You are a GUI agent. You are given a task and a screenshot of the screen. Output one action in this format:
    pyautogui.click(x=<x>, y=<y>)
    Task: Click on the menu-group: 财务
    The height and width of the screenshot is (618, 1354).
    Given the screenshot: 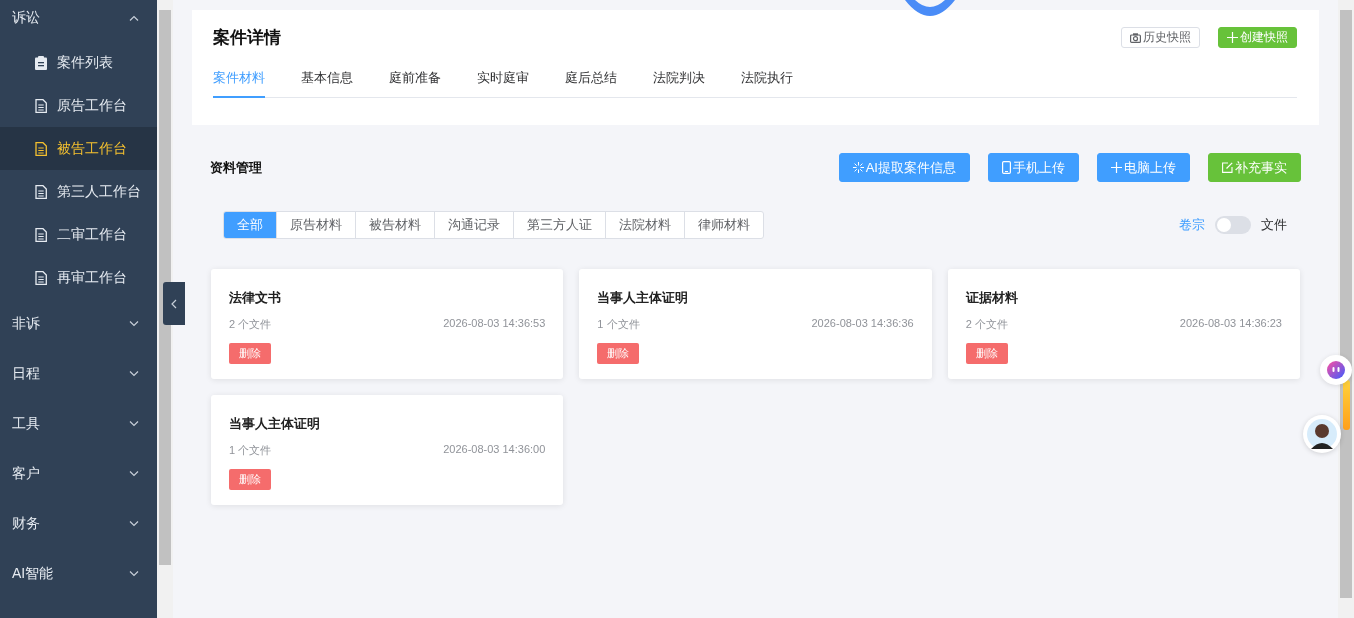 What is the action you would take?
    pyautogui.click(x=78, y=524)
    